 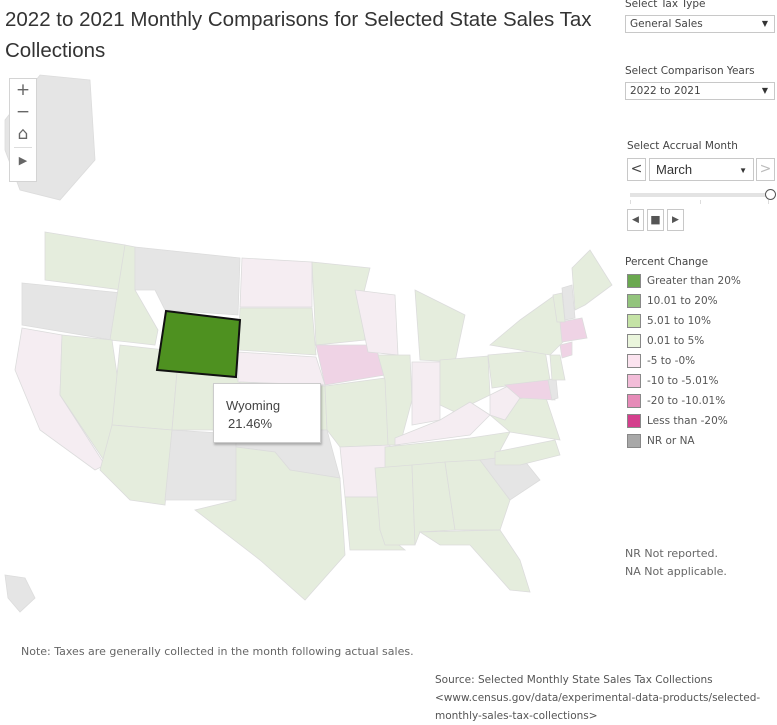 I want to click on tax-type-select: General Sales ▼, so click(x=700, y=24).